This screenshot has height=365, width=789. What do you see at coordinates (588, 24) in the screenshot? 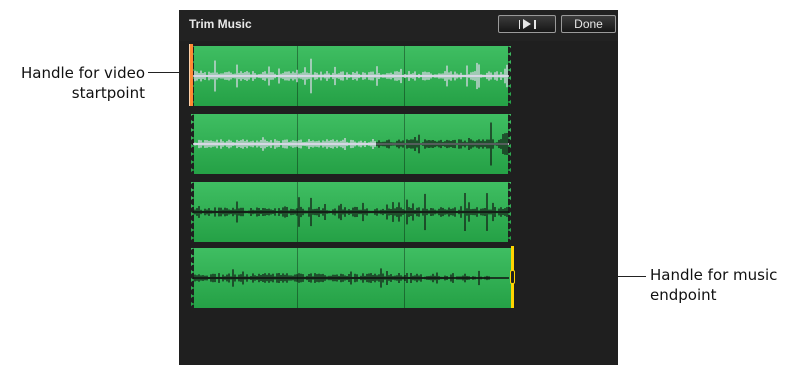
I see `done-button: Done` at bounding box center [588, 24].